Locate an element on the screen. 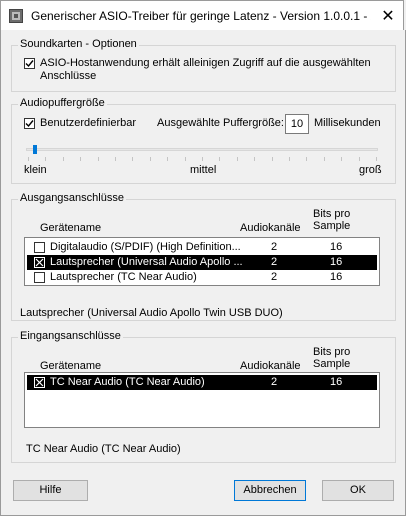 This screenshot has width=406, height=516. custom-buffer-label: Benutzerdefinierbar is located at coordinates (88, 123).